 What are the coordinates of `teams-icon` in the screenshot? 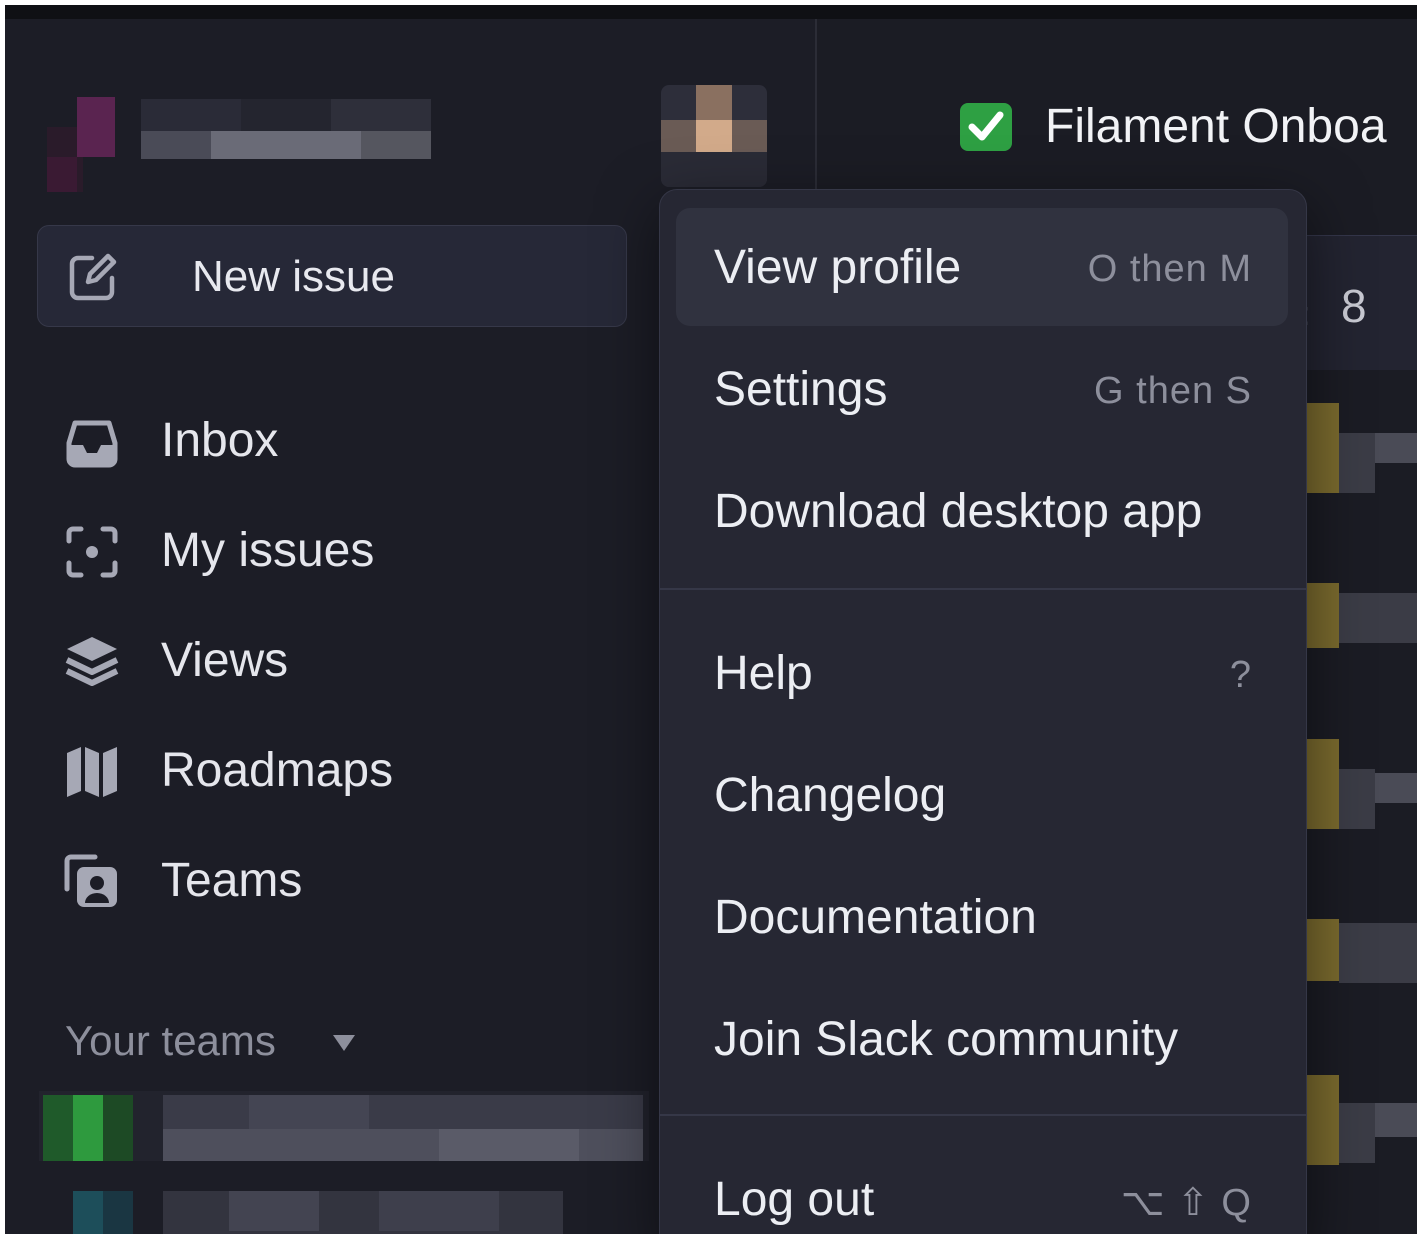 It's located at (90, 880).